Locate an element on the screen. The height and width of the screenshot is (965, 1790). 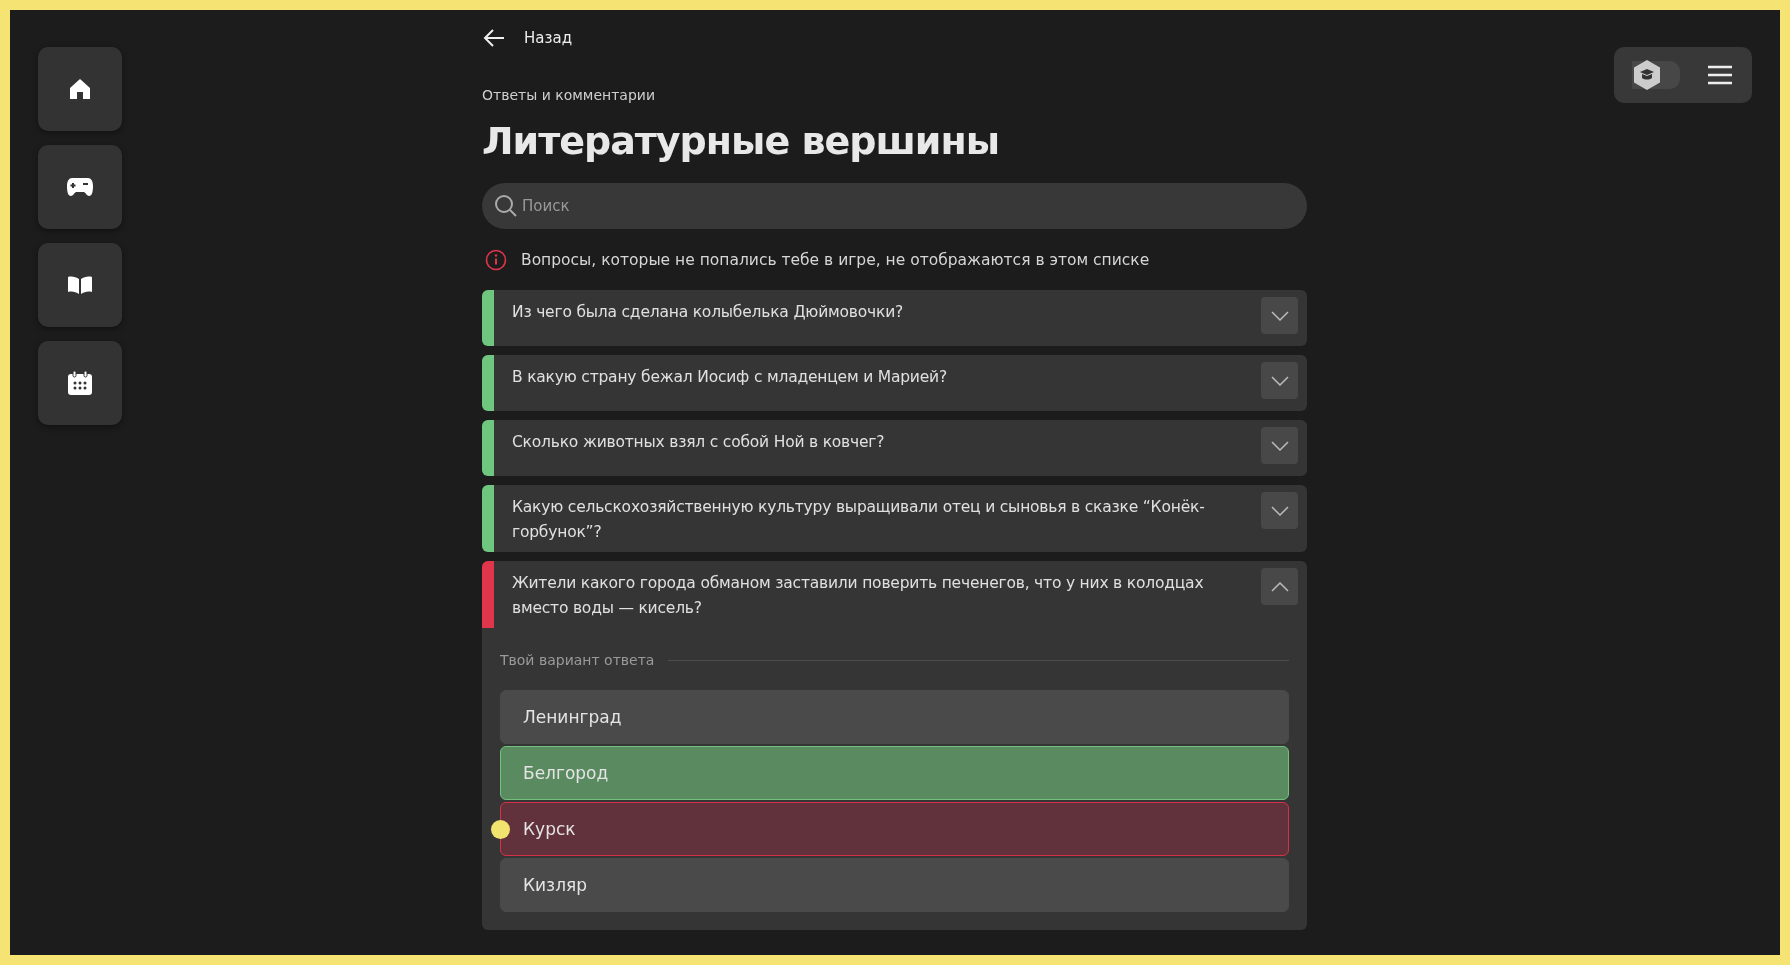
page-title: Литературные вершины is located at coordinates (741, 141).